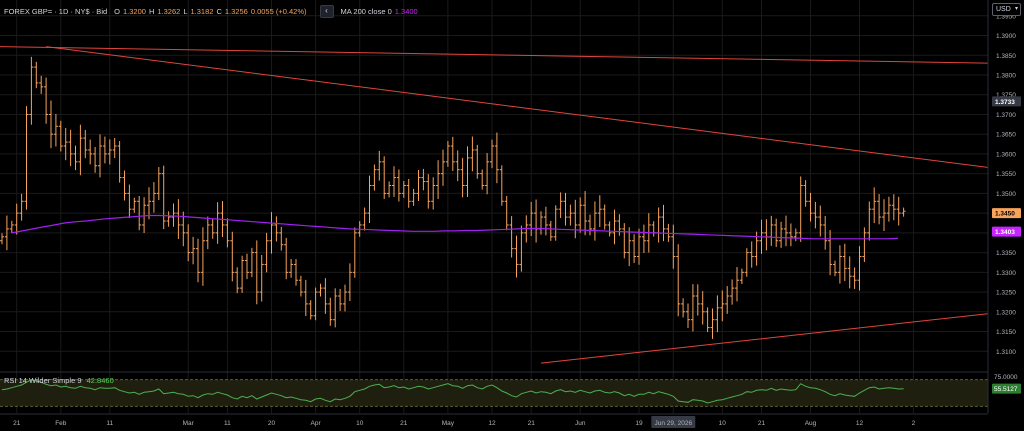 The width and height of the screenshot is (1024, 431). What do you see at coordinates (1006, 377) in the screenshot?
I see `rsi-tick-label: 75.0000` at bounding box center [1006, 377].